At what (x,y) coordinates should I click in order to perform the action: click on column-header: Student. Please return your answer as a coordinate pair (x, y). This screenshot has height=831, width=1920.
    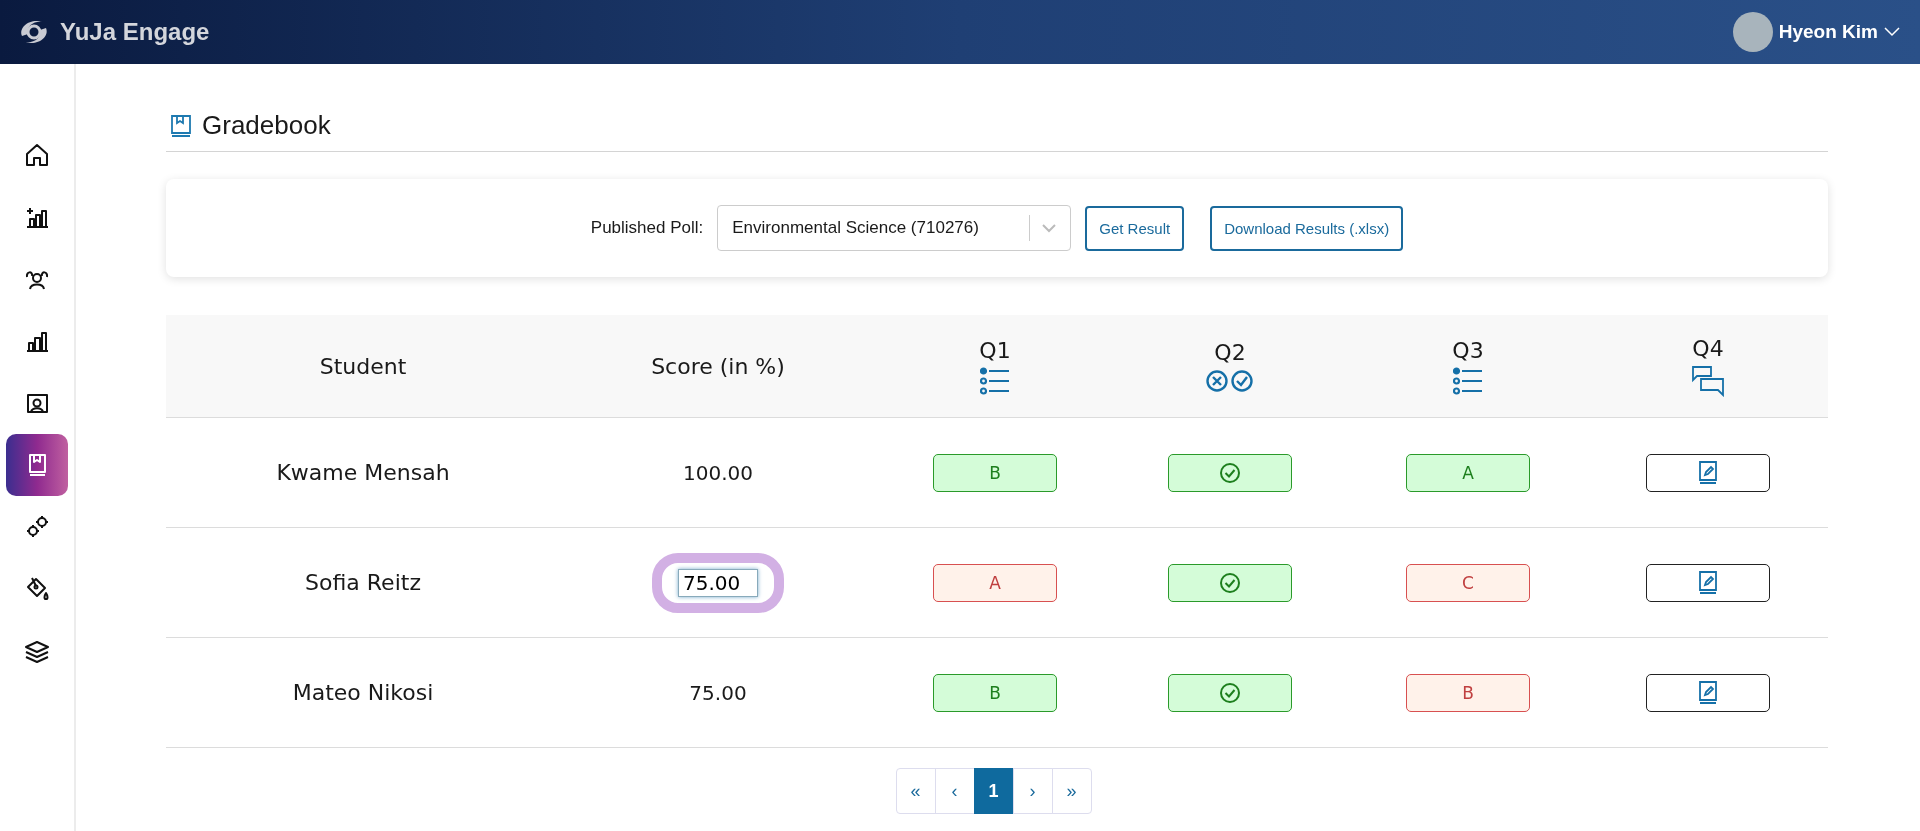
    Looking at the image, I should click on (363, 366).